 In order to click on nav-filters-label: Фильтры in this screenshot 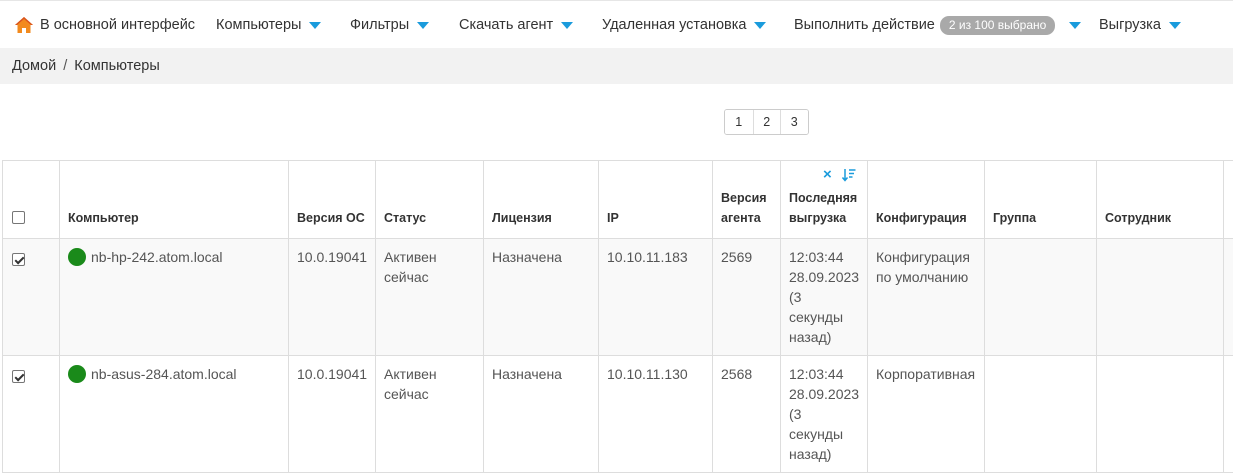, I will do `click(380, 25)`.